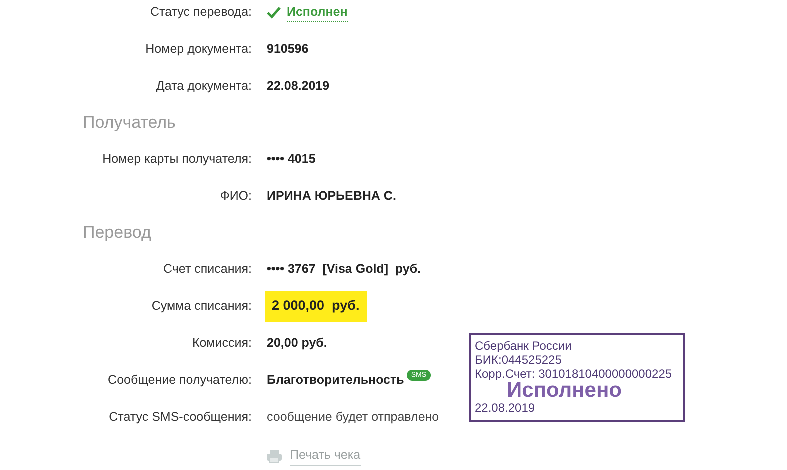 The height and width of the screenshot is (470, 787). What do you see at coordinates (524, 346) in the screenshot?
I see `stamp-text: Сбербанк России` at bounding box center [524, 346].